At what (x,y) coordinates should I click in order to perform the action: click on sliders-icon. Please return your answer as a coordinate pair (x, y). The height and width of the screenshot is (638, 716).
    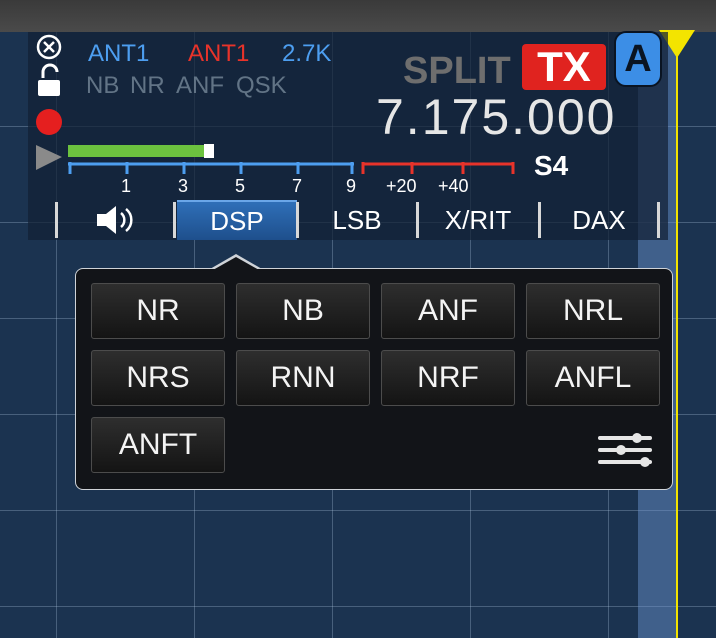
    Looking at the image, I should click on (626, 450).